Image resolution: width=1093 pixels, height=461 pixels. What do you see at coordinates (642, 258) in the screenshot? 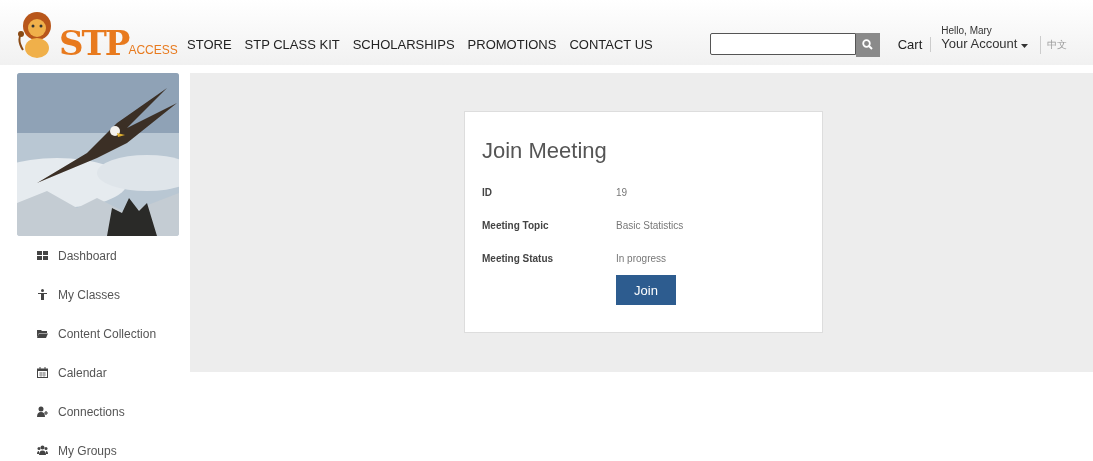
I see `field-value: In progress` at bounding box center [642, 258].